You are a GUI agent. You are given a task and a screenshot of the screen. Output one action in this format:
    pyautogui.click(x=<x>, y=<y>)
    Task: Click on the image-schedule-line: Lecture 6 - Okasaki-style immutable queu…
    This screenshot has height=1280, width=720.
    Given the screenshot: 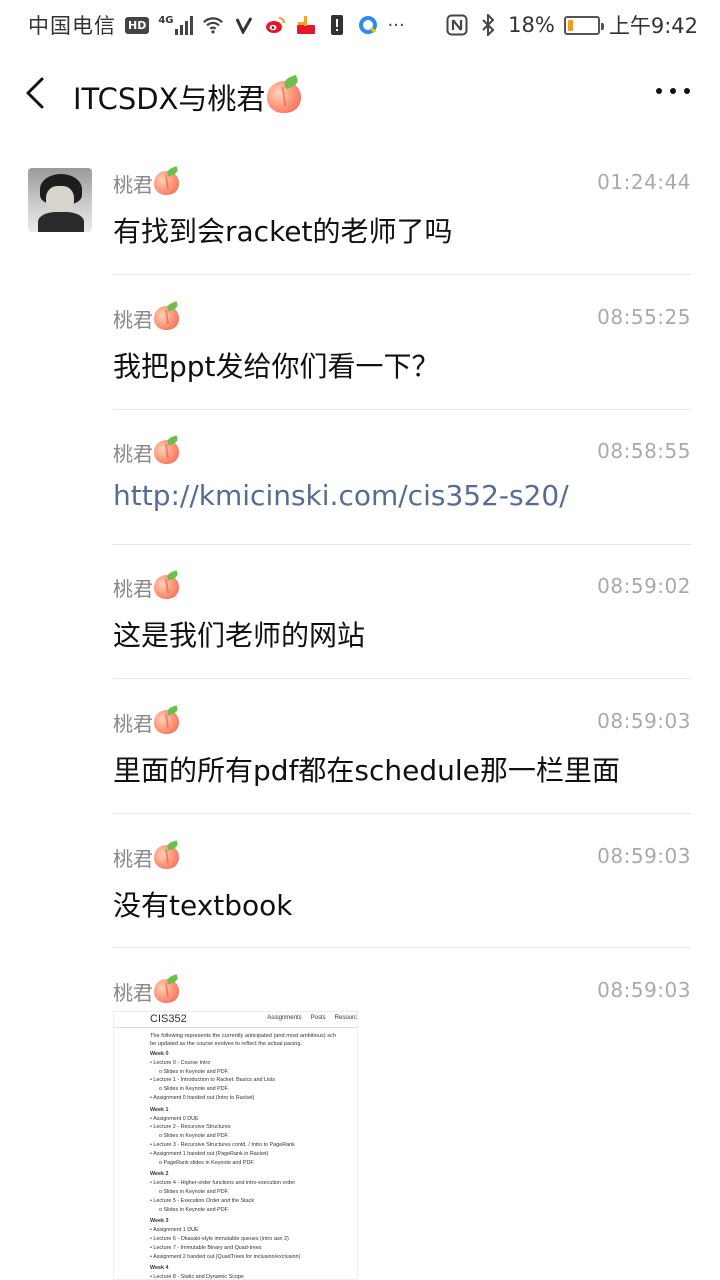 What is the action you would take?
    pyautogui.click(x=253, y=1239)
    